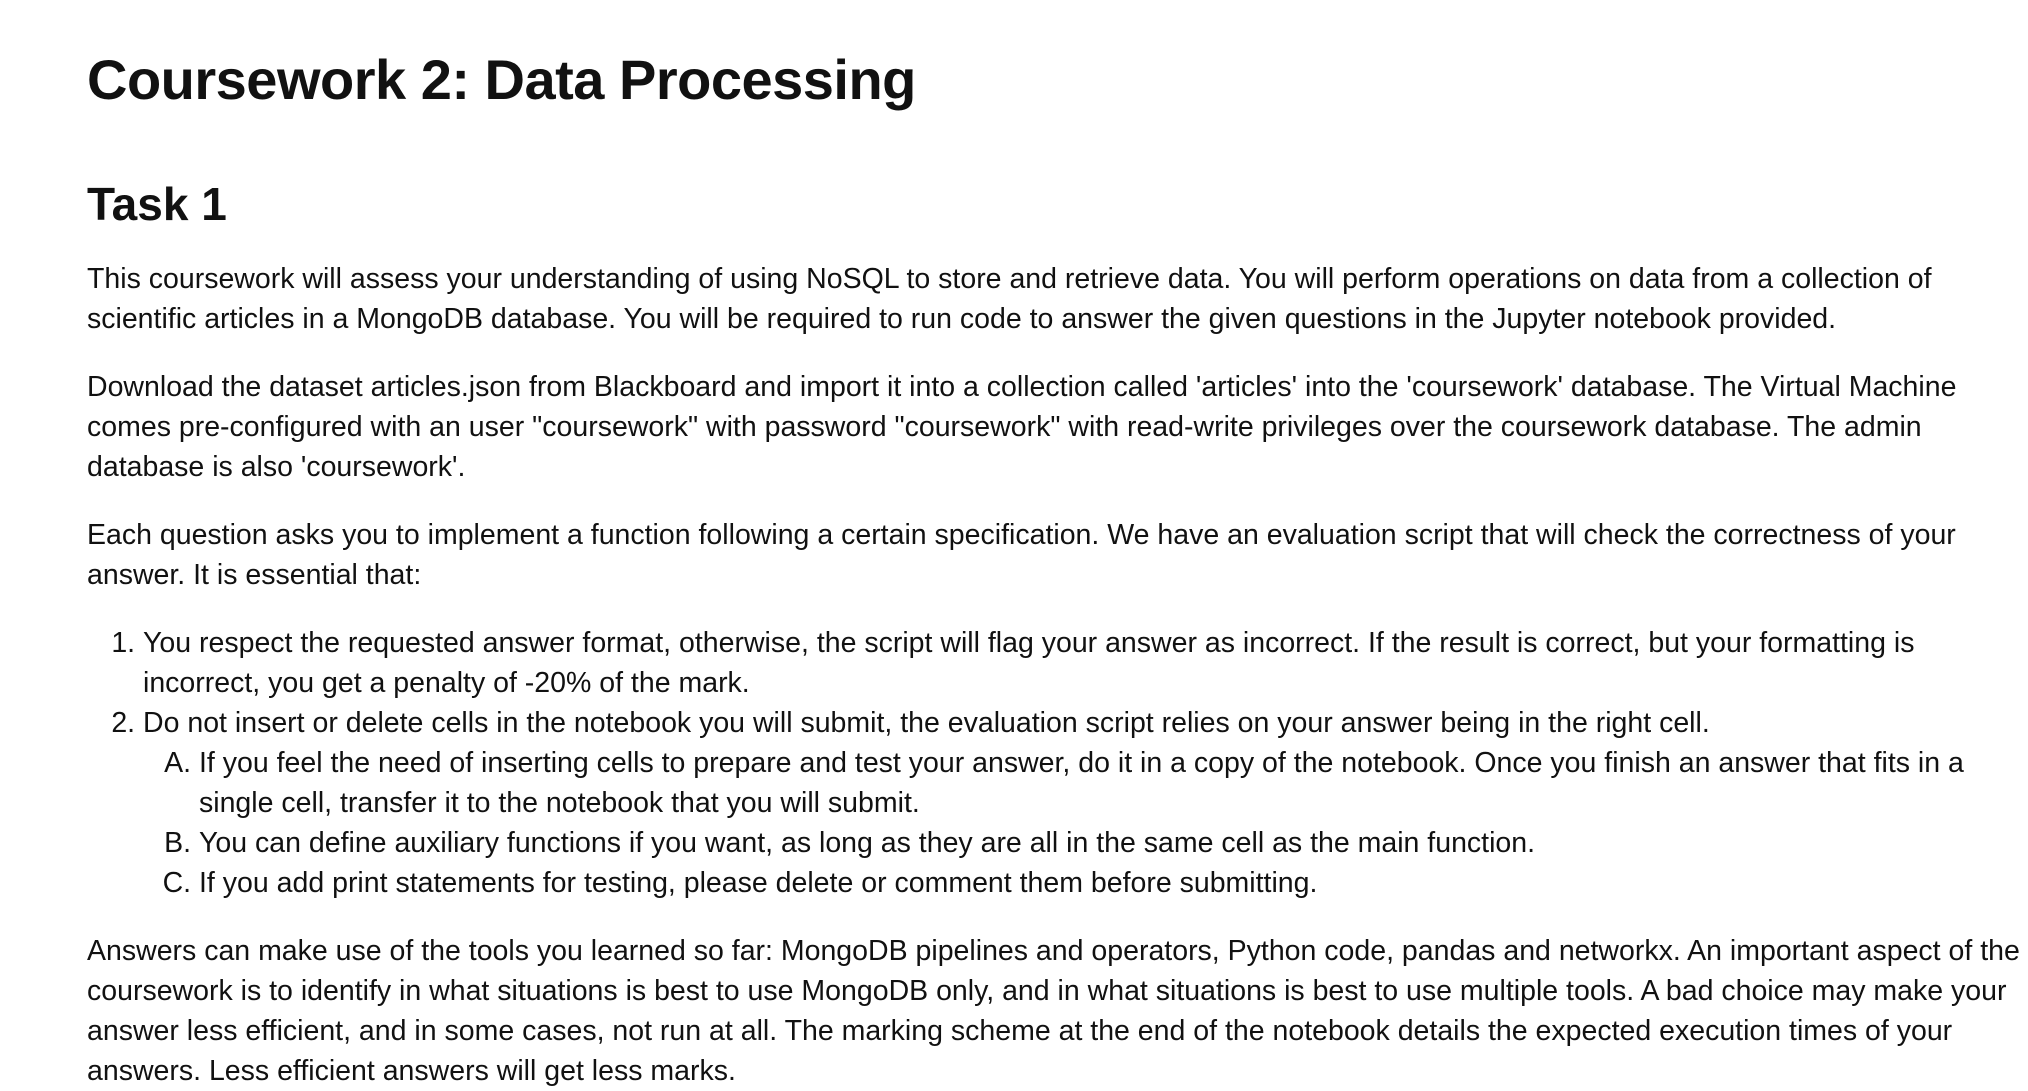 This screenshot has width=2028, height=1091. Describe the element at coordinates (501, 79) in the screenshot. I see `page-title: Coursework 2: Data Processing` at that location.